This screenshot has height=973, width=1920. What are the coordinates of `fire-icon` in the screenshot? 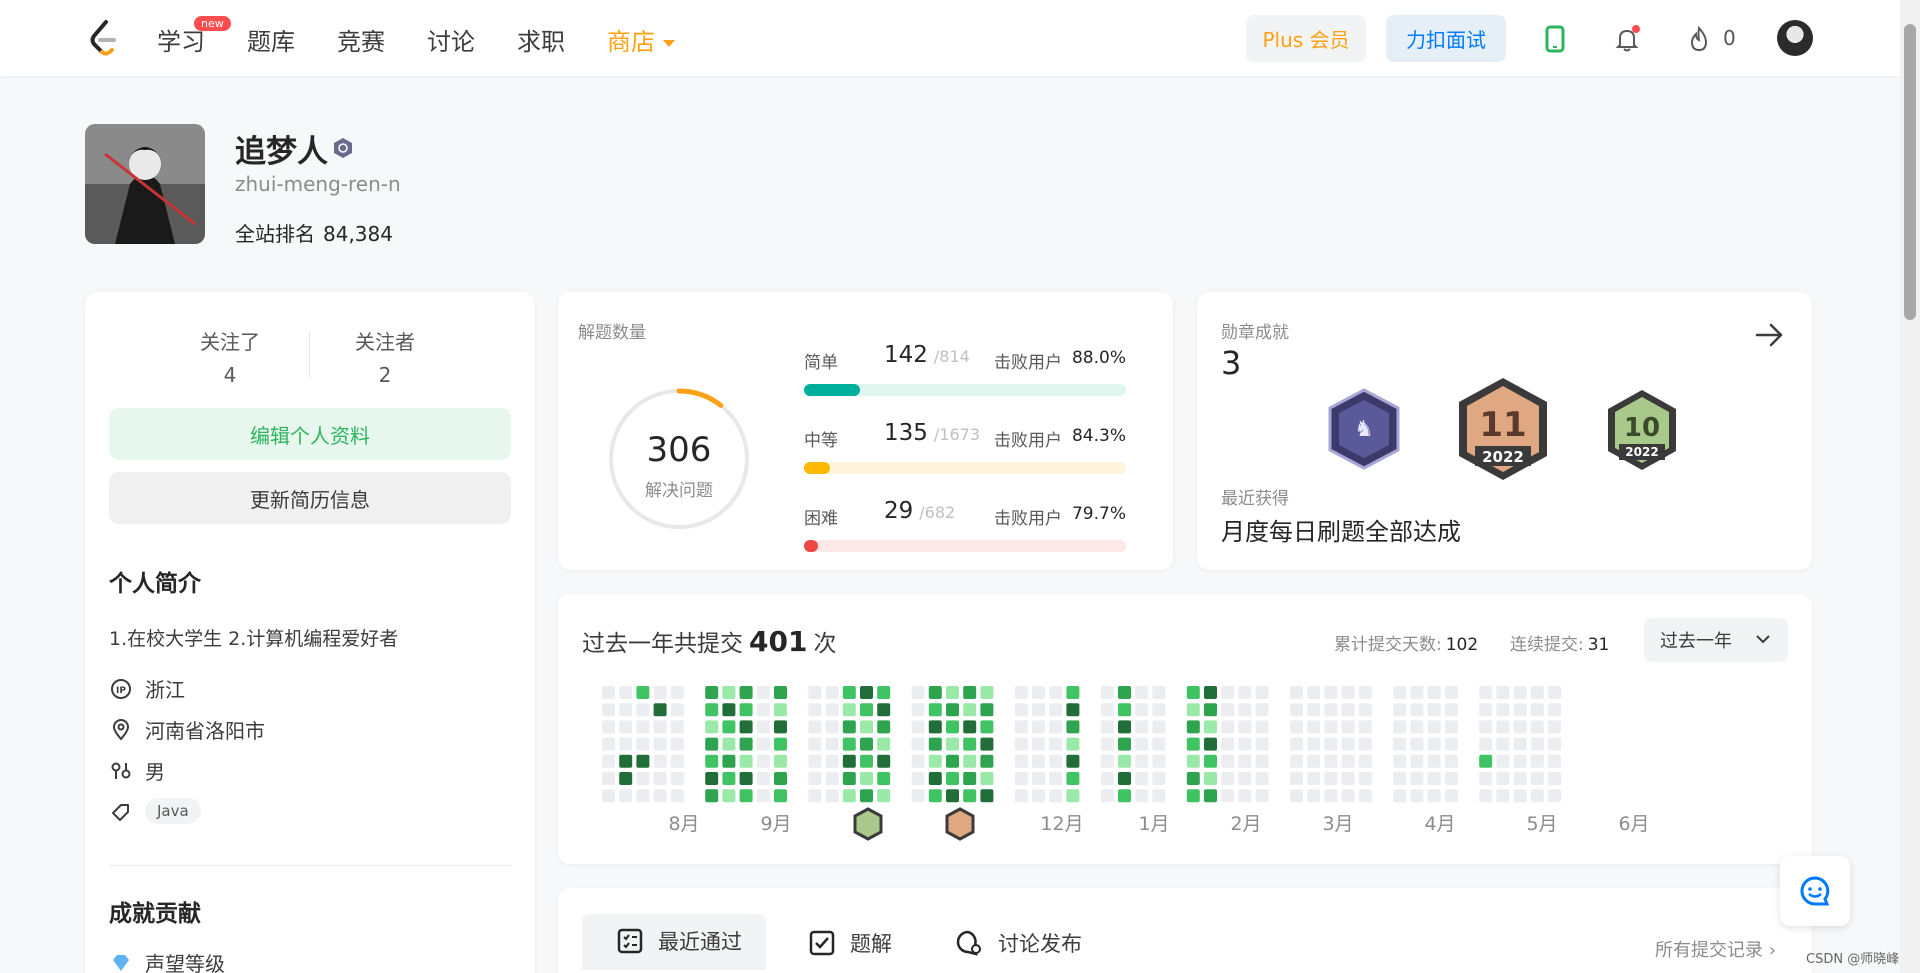 It's located at (1699, 39).